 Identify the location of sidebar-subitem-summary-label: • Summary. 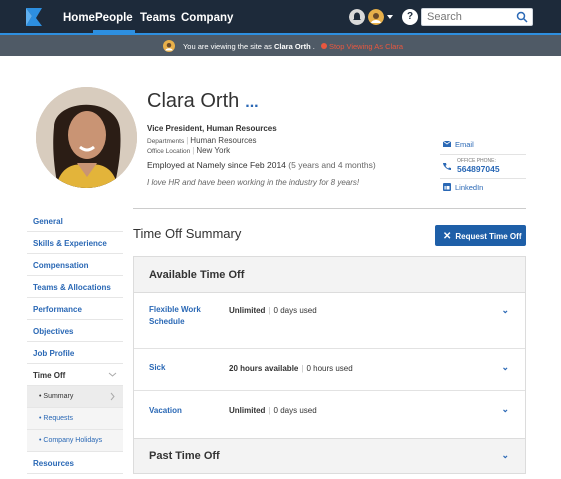
(56, 396).